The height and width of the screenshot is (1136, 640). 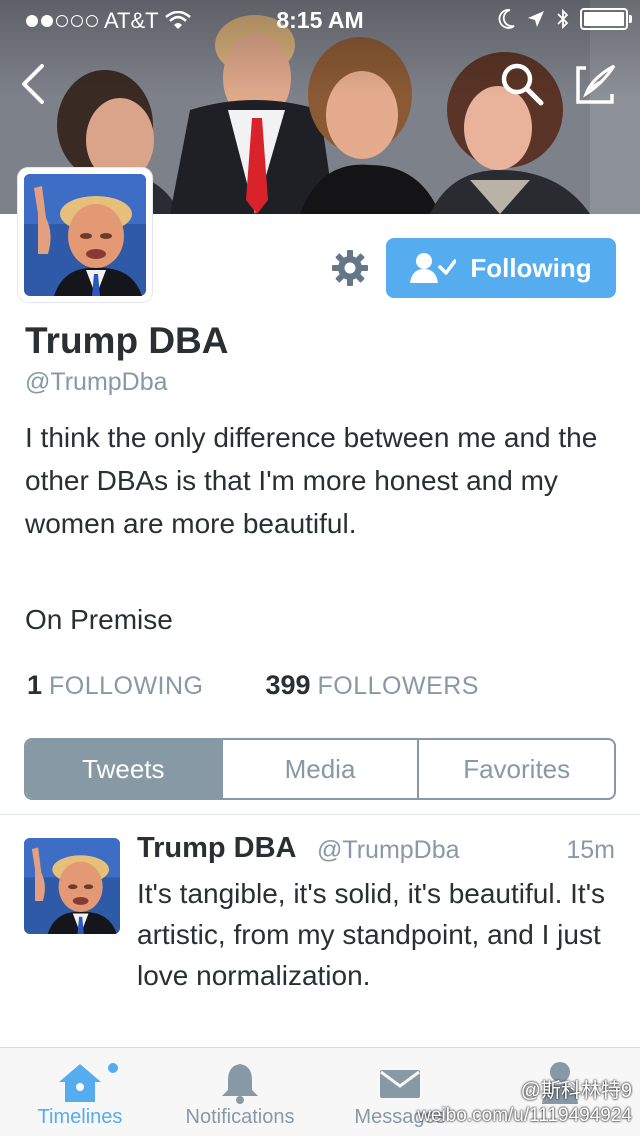 I want to click on settings-gear-button, so click(x=350, y=268).